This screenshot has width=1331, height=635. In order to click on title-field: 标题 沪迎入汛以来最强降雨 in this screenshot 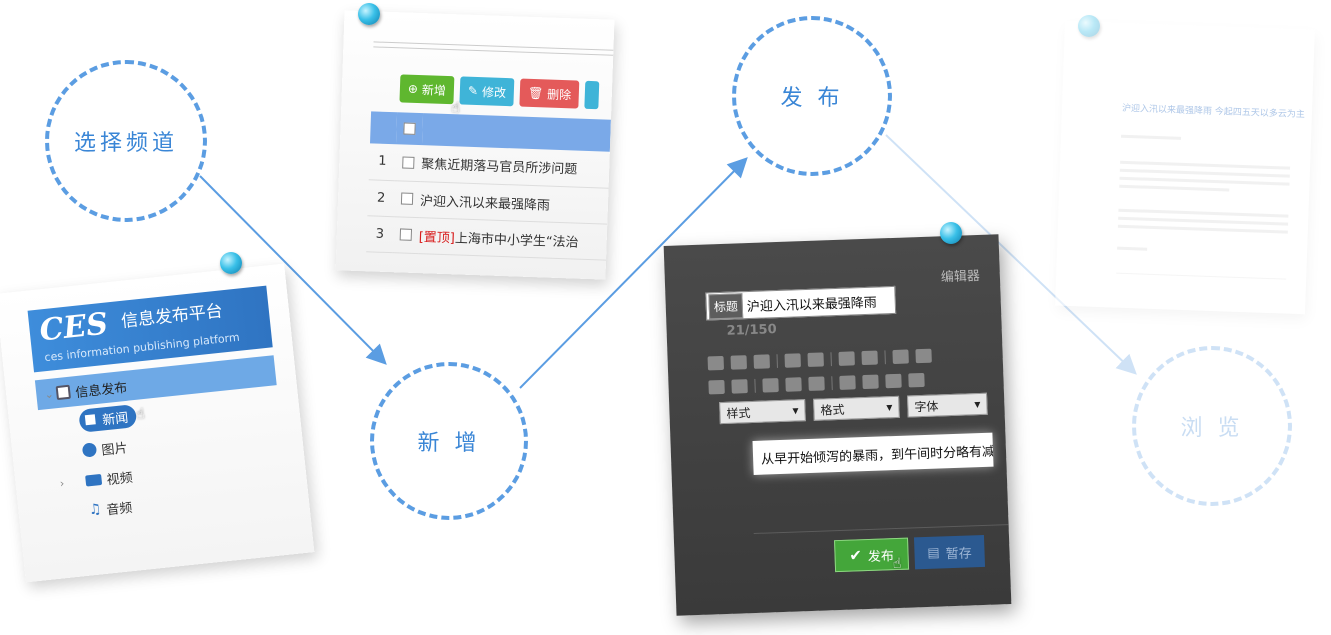, I will do `click(801, 303)`.